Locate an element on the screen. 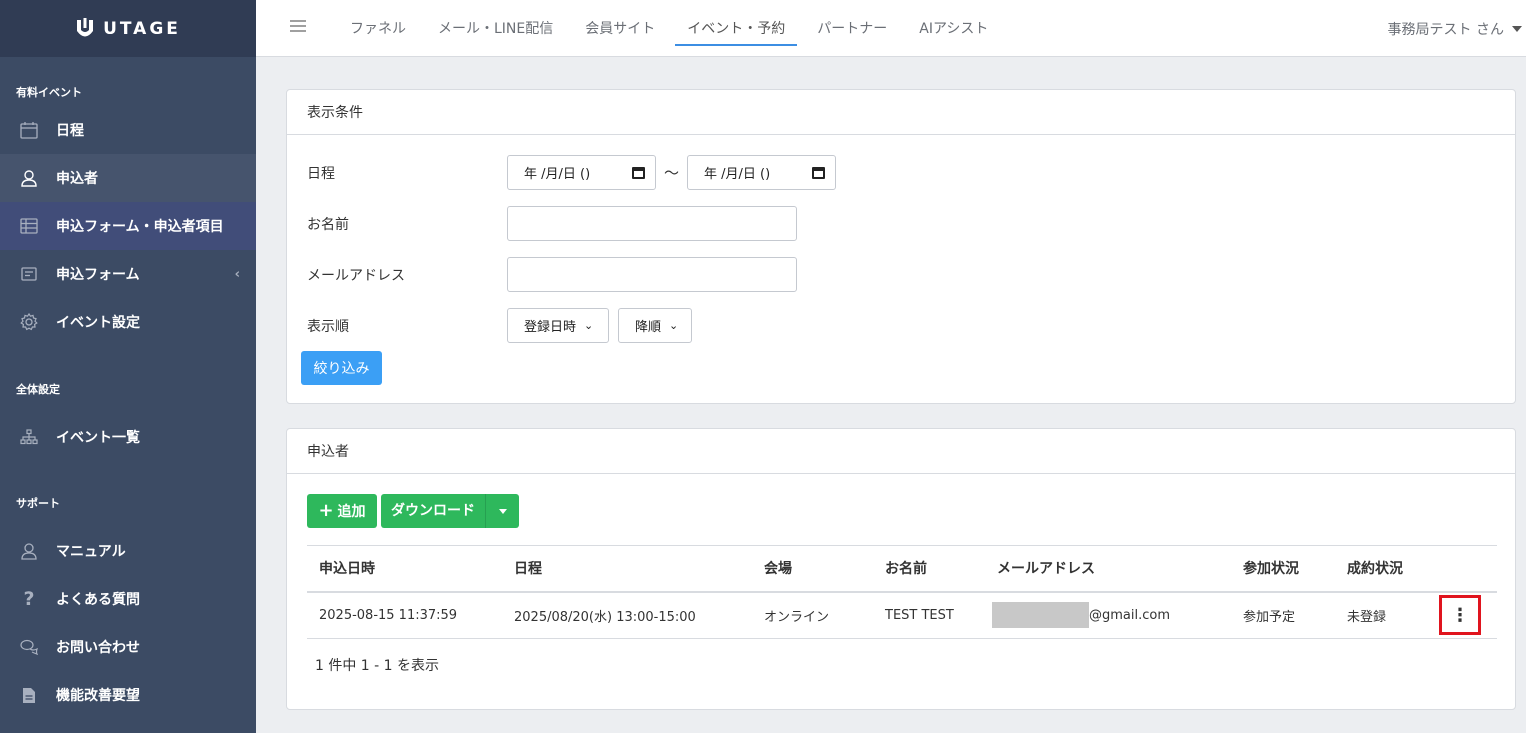  date-from-input: 年 /月/日 () is located at coordinates (581, 172).